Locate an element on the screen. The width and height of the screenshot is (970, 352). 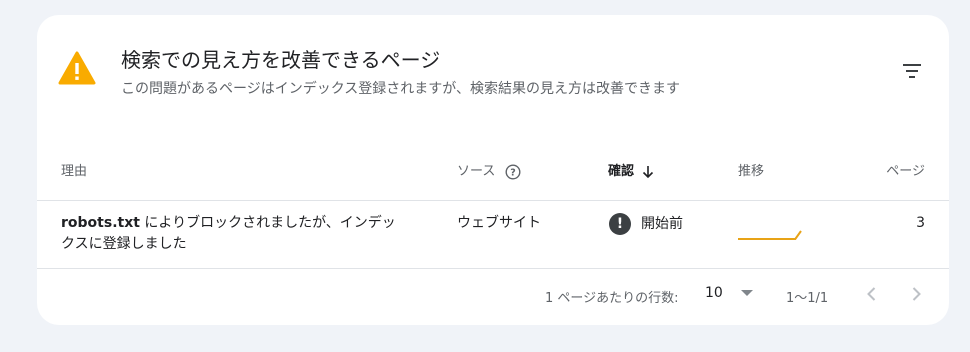
column-header-source-label: ソース is located at coordinates (476, 171).